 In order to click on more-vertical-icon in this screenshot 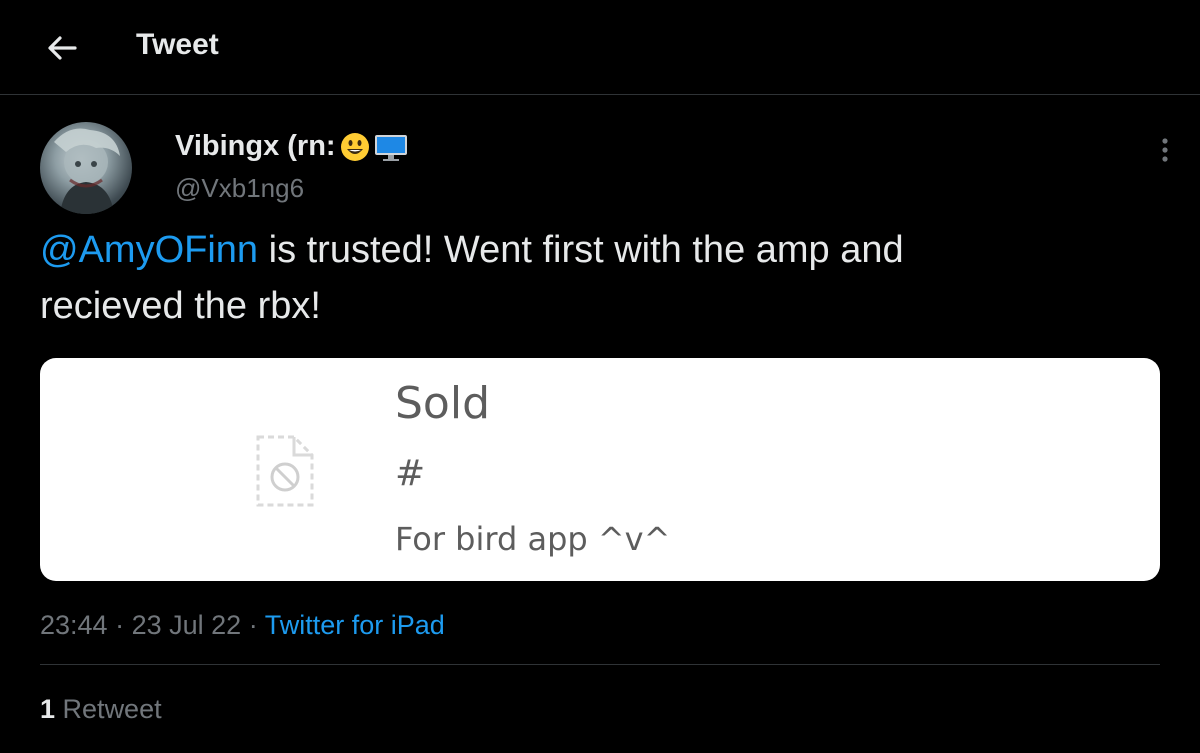, I will do `click(1165, 150)`.